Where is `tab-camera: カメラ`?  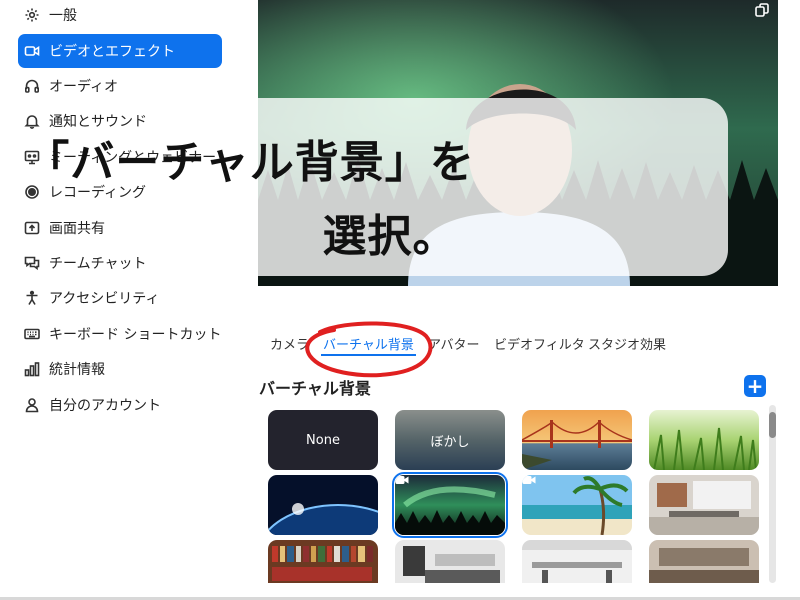 tab-camera: カメラ is located at coordinates (289, 343).